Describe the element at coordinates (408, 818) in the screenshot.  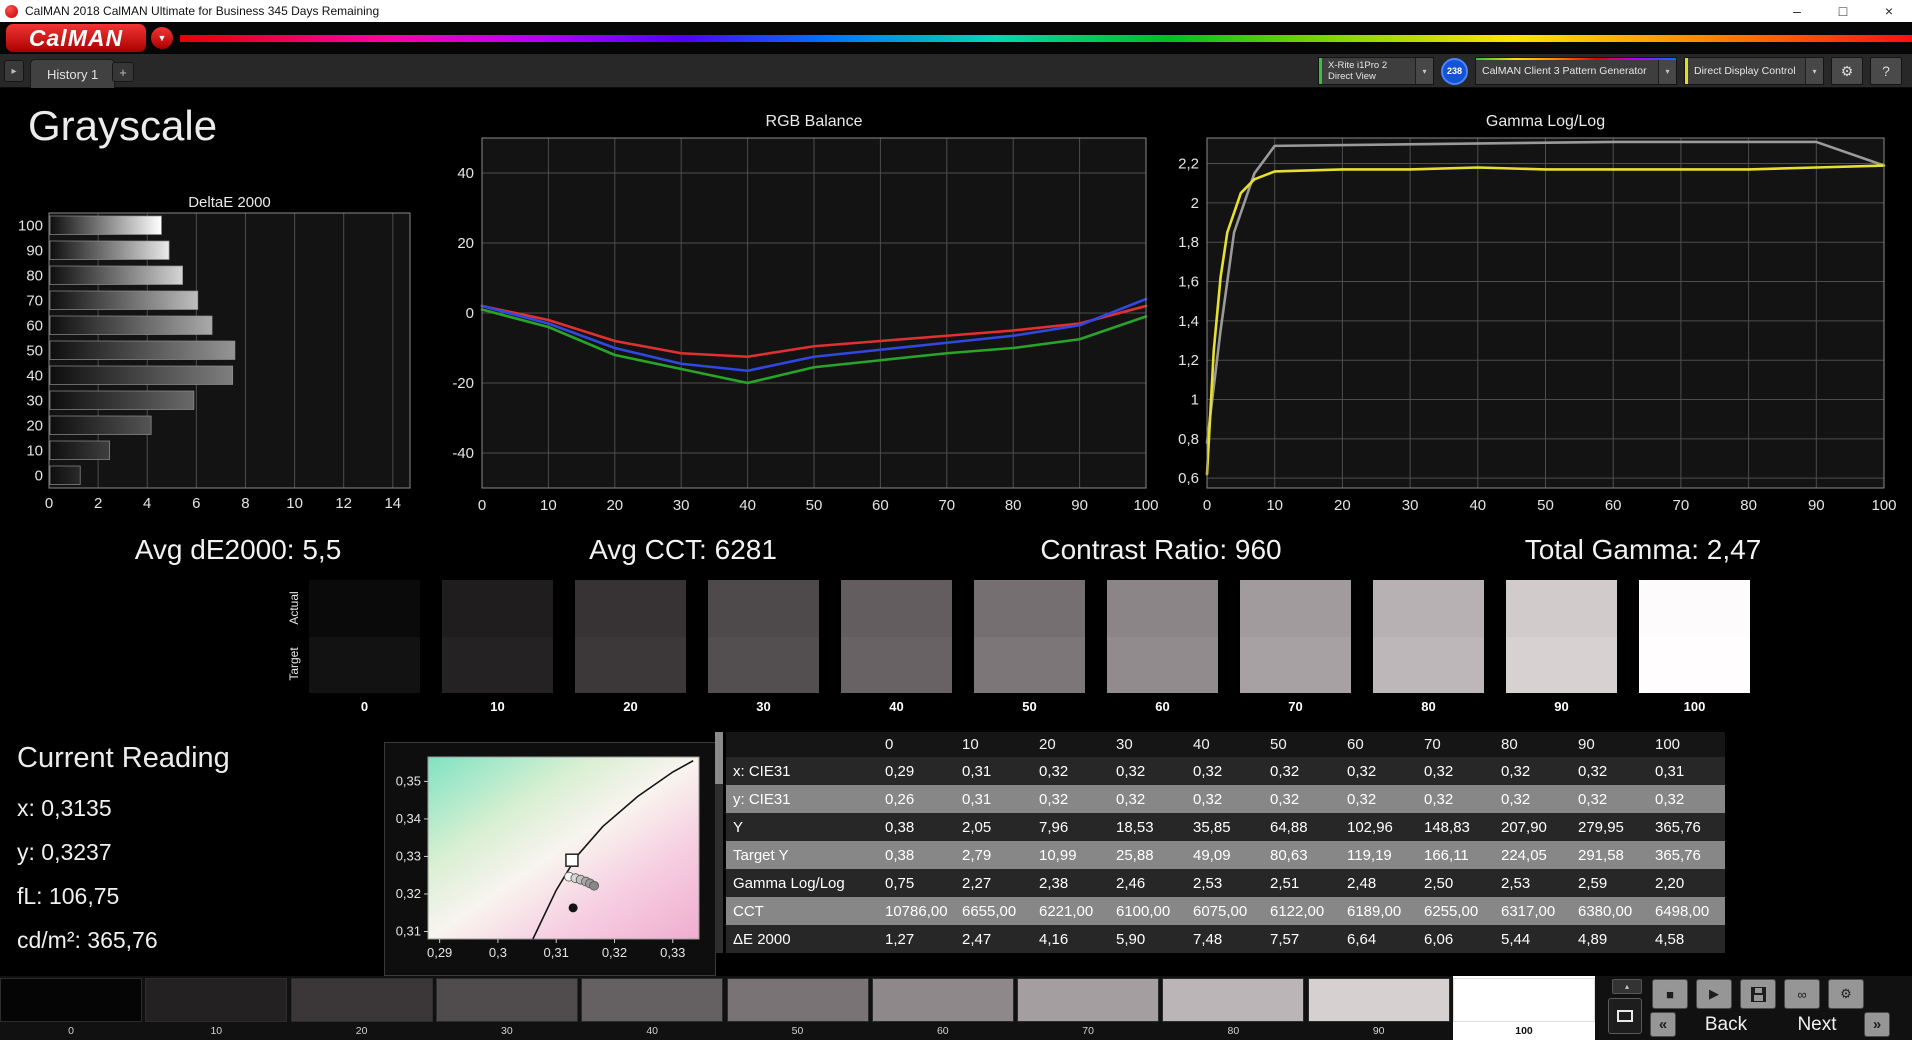
I see `svg-text: 0,34` at that location.